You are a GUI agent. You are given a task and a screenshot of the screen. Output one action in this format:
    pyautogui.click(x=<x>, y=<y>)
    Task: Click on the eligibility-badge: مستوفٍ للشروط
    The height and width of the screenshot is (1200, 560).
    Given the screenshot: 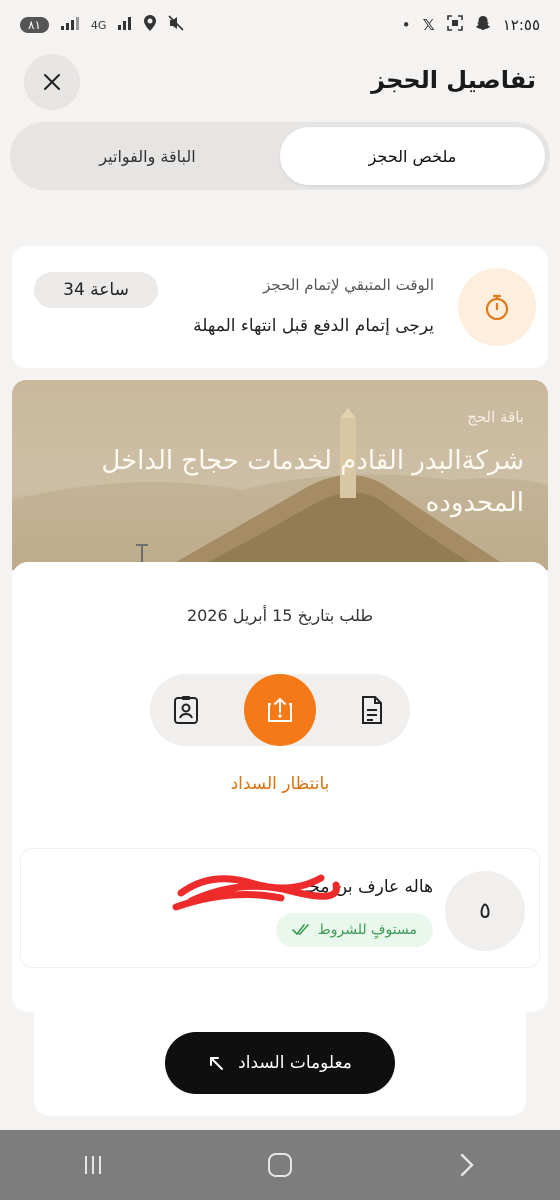 What is the action you would take?
    pyautogui.click(x=354, y=930)
    